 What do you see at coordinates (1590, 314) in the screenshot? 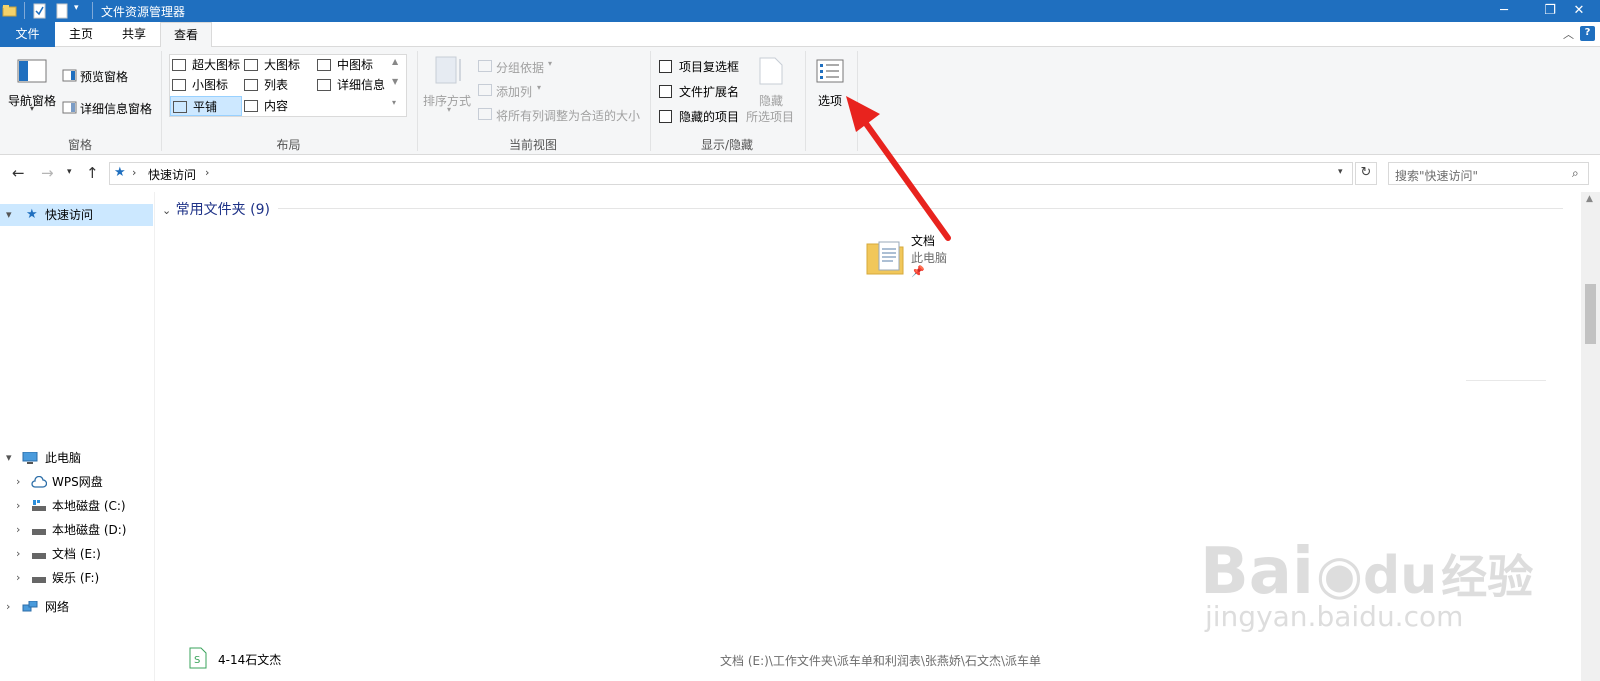
I see `scrollbar-thumb` at bounding box center [1590, 314].